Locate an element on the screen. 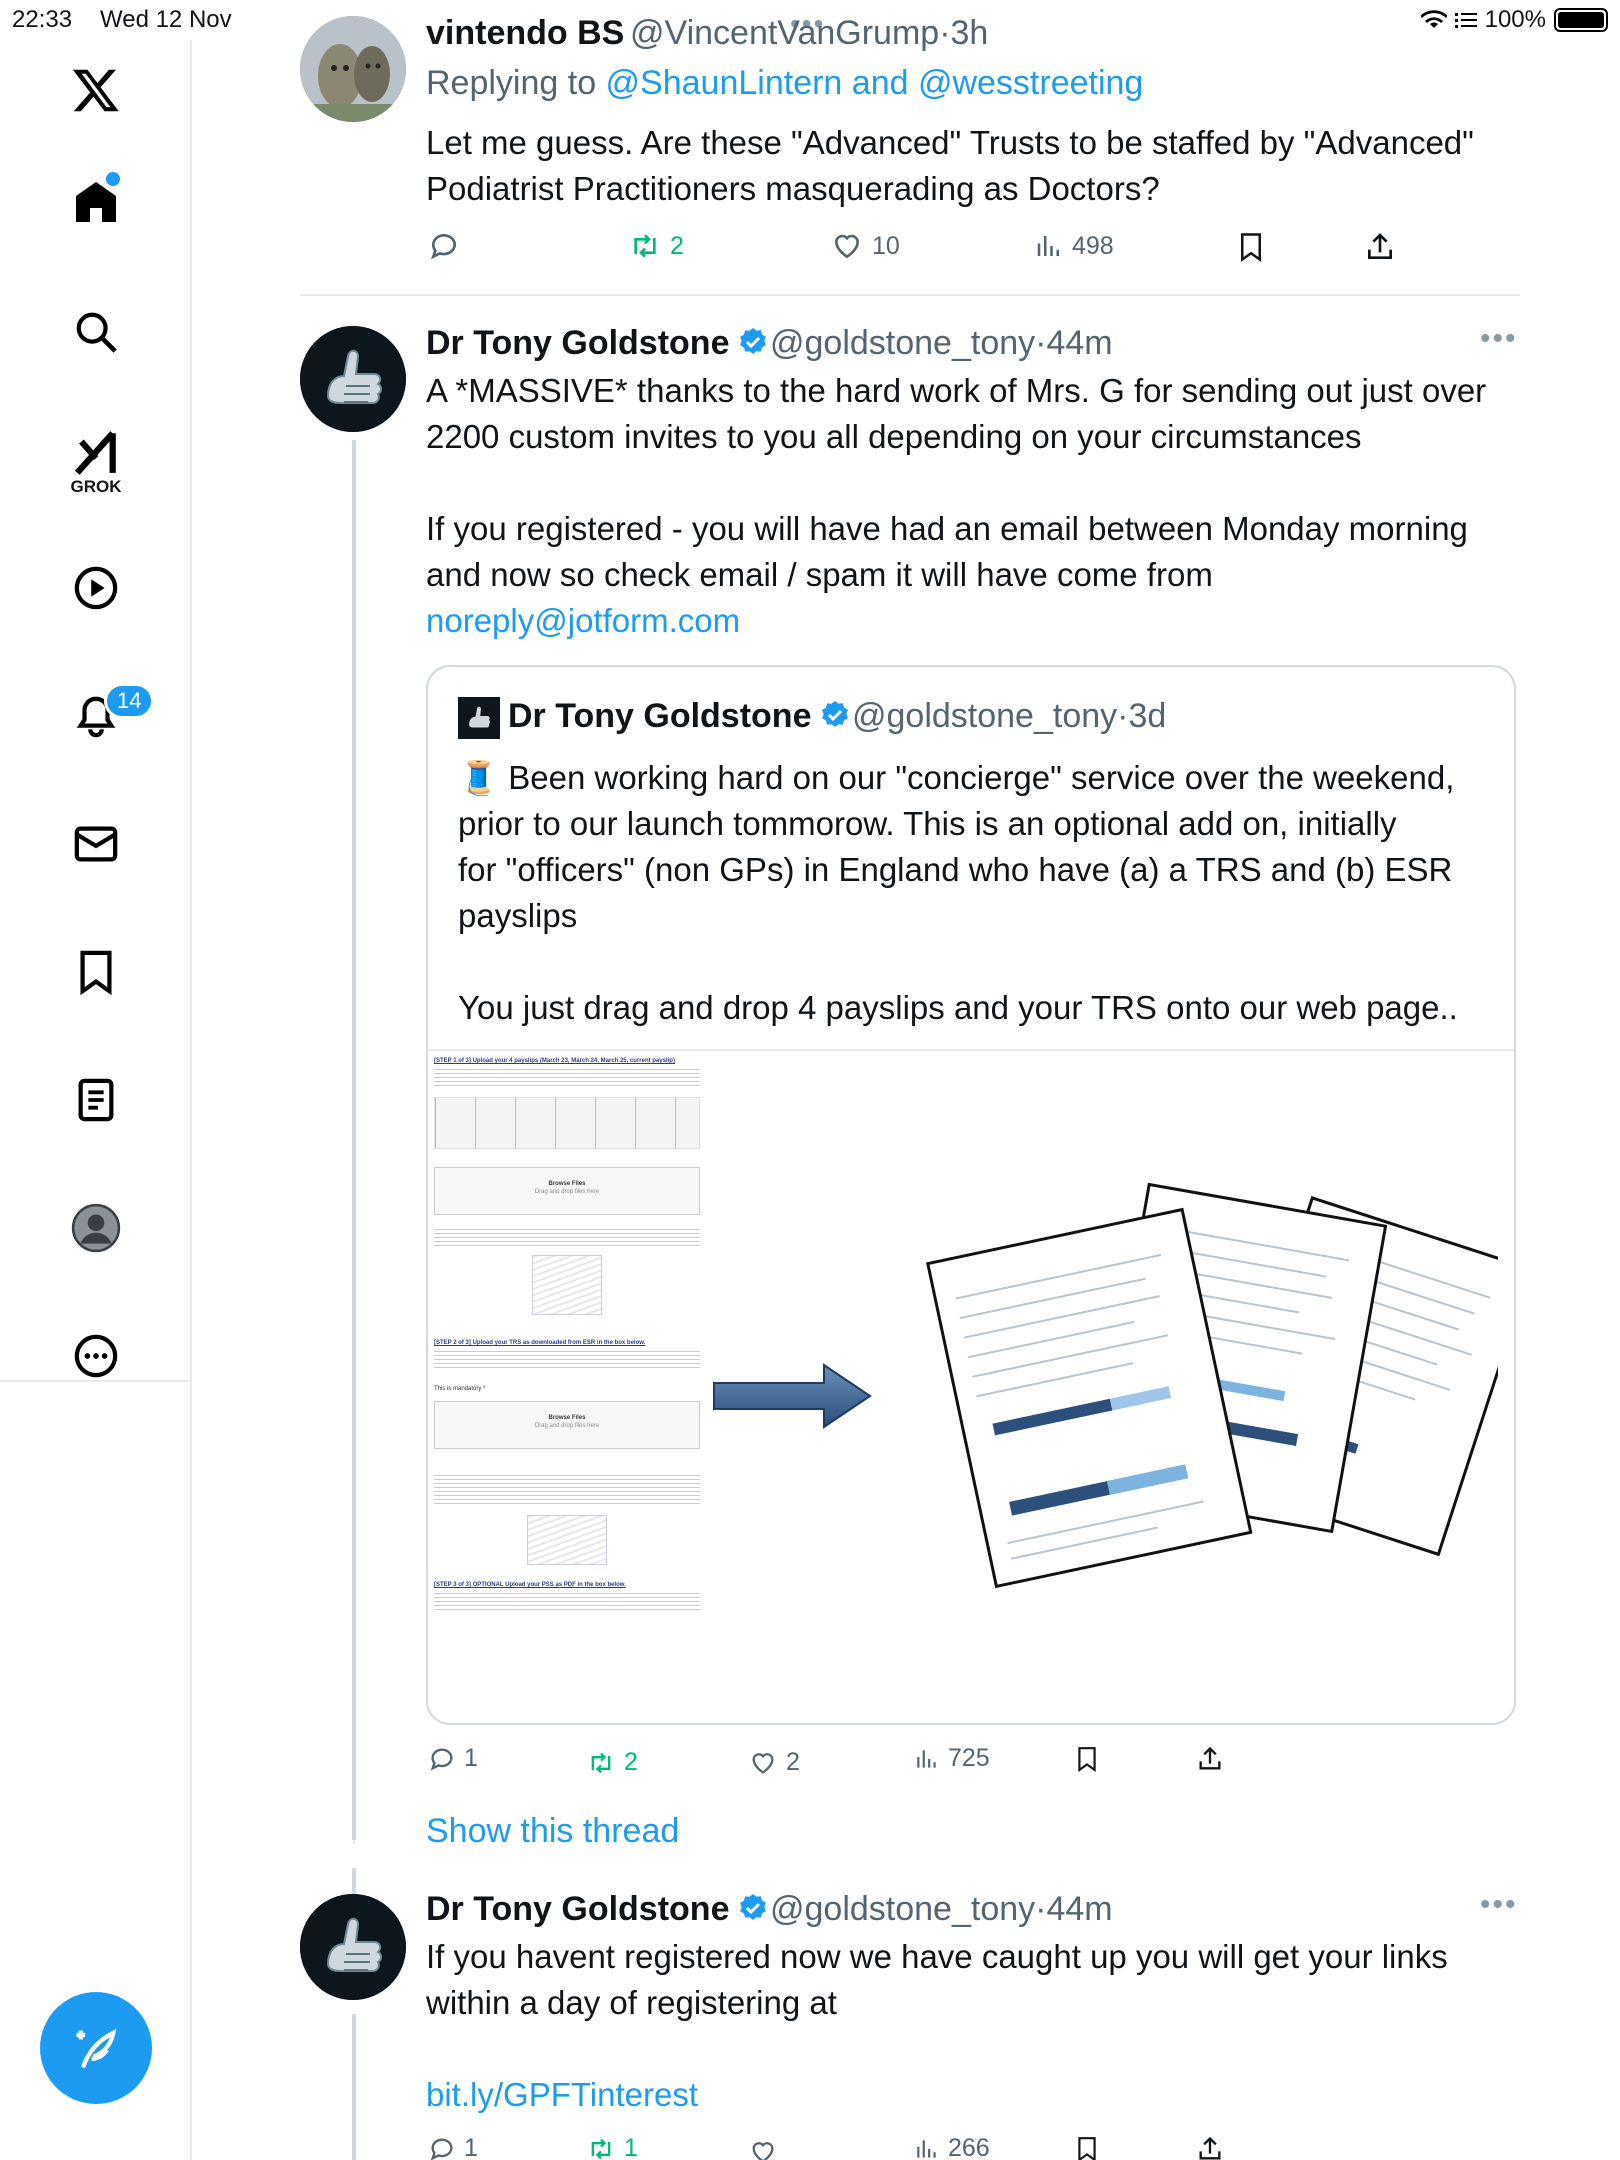 The width and height of the screenshot is (1620, 2160). author-name: vintendo BS is located at coordinates (525, 33).